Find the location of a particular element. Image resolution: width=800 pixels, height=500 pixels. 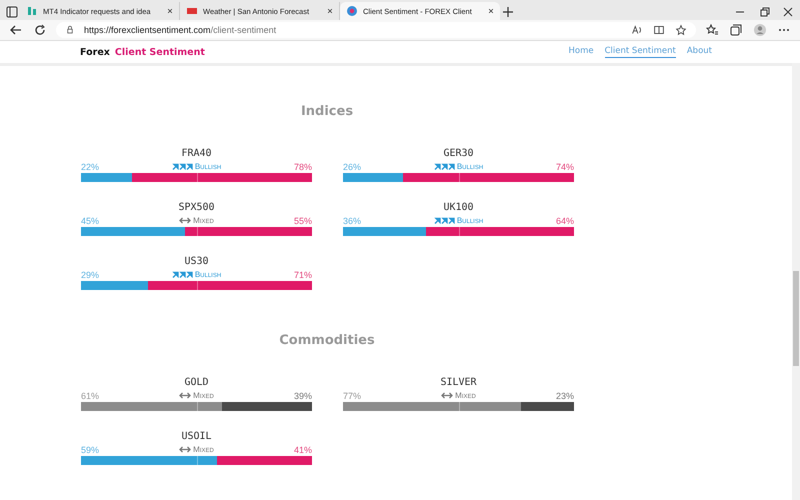

short-percentage: 41% is located at coordinates (303, 449).